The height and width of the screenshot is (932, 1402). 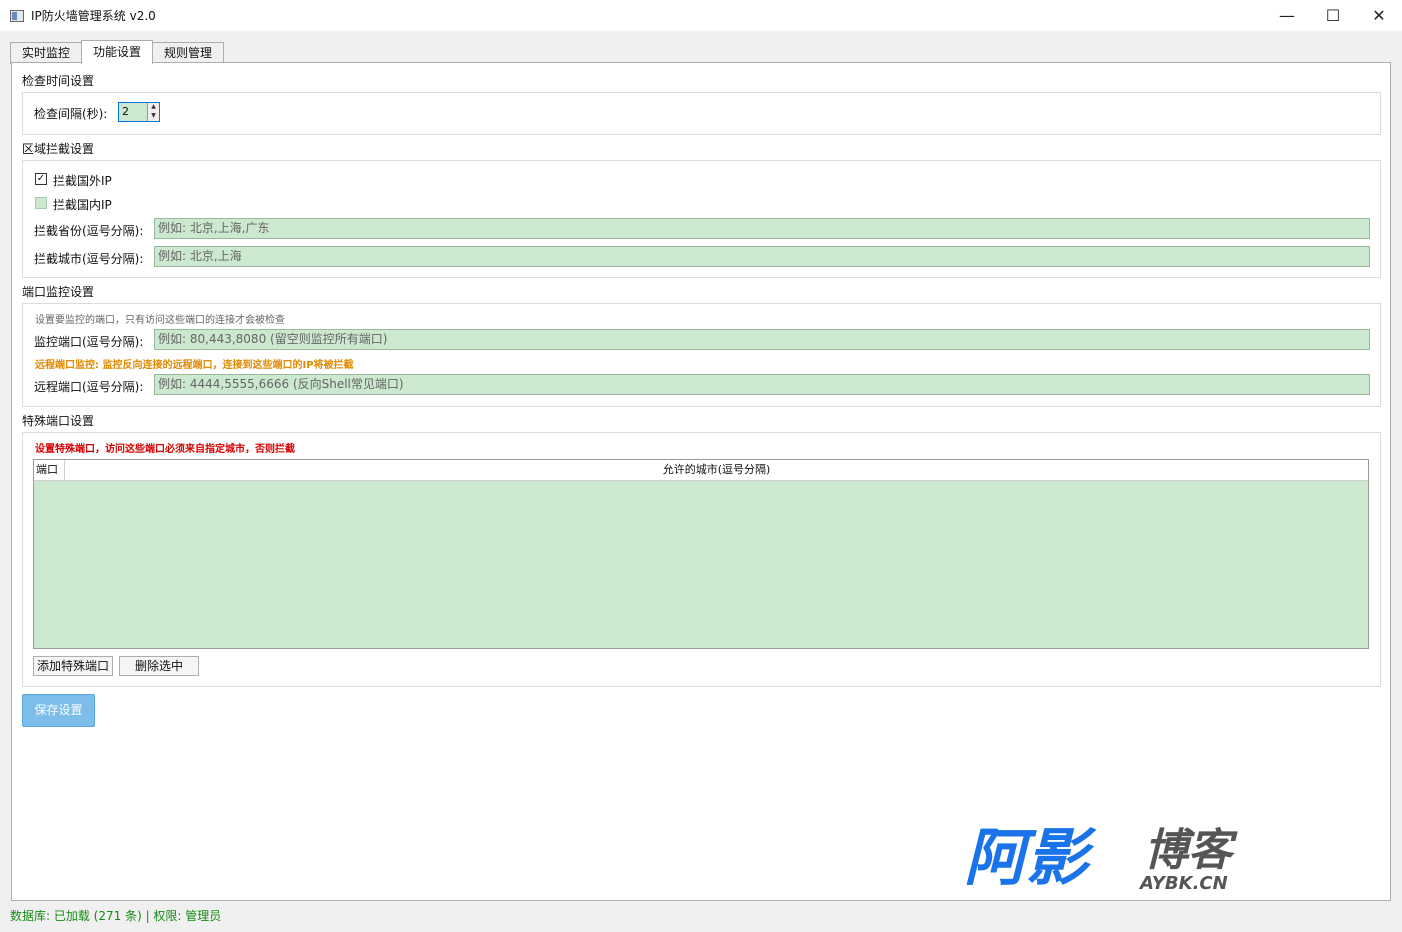 I want to click on maximize-button: ☐, so click(x=1333, y=15).